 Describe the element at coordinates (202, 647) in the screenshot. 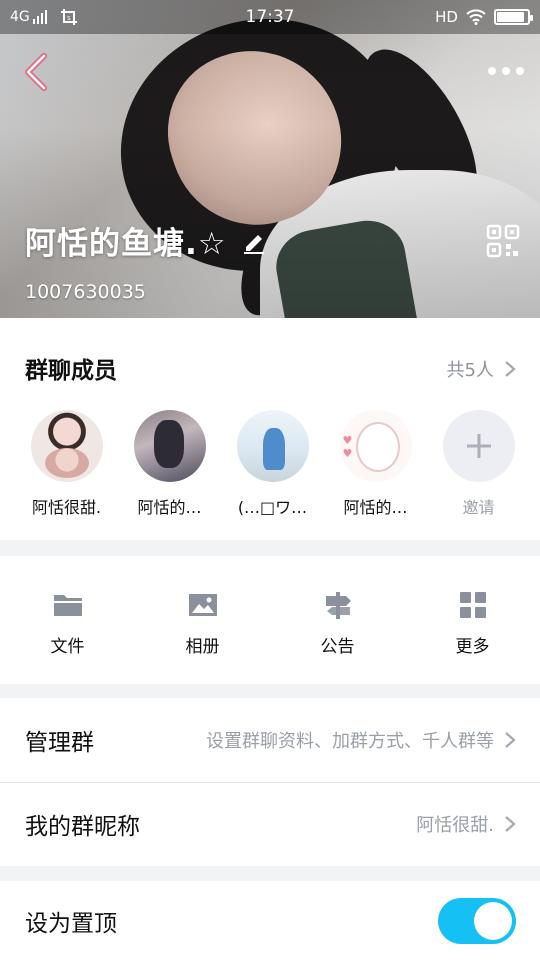

I see `tool-label: 相册` at that location.